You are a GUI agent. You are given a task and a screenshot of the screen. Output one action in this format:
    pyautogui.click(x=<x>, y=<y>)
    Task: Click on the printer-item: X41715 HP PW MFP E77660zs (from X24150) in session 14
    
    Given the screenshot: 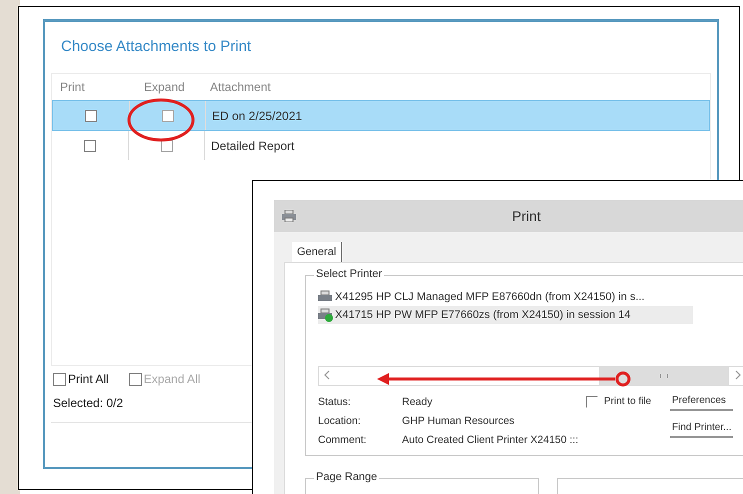 What is the action you would take?
    pyautogui.click(x=505, y=315)
    